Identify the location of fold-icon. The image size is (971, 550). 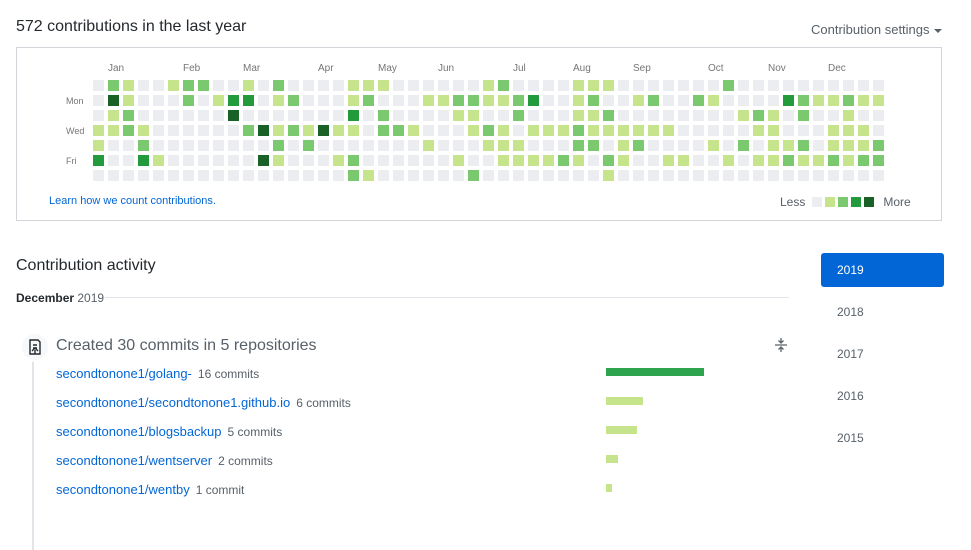
(781, 345).